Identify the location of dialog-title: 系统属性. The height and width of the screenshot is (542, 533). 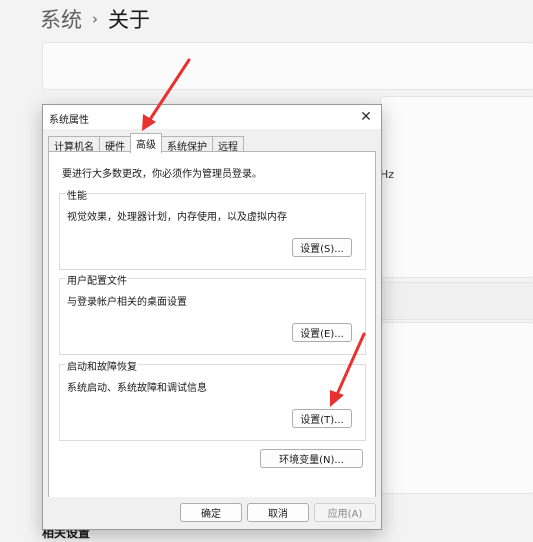
(69, 120).